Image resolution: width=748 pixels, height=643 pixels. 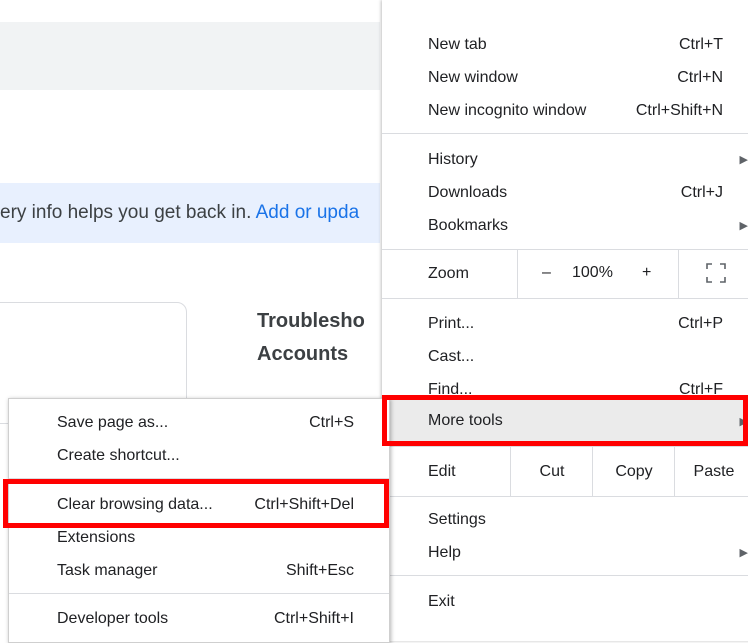 I want to click on menu-item-shortcut: Ctrl+Shift+I, so click(x=313, y=618).